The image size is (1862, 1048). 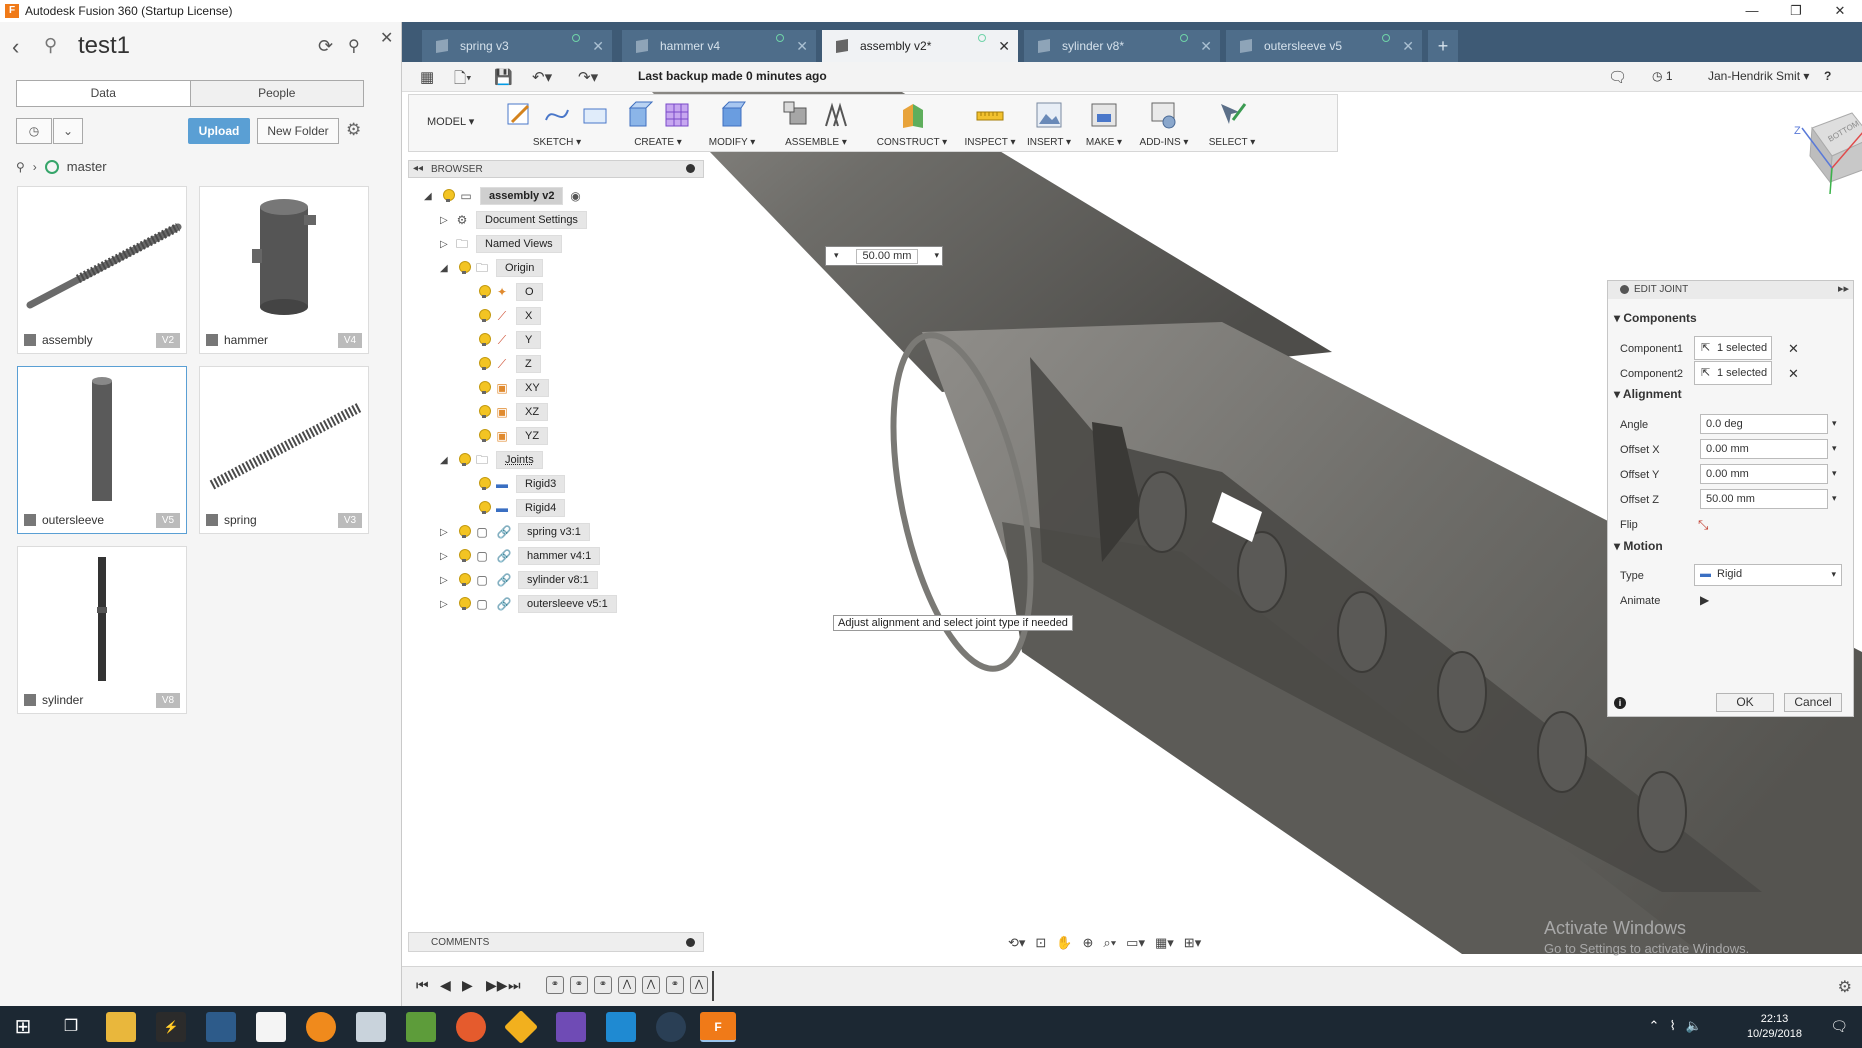 What do you see at coordinates (1764, 449) in the screenshot?
I see `offset-x-input: 0.00 mm` at bounding box center [1764, 449].